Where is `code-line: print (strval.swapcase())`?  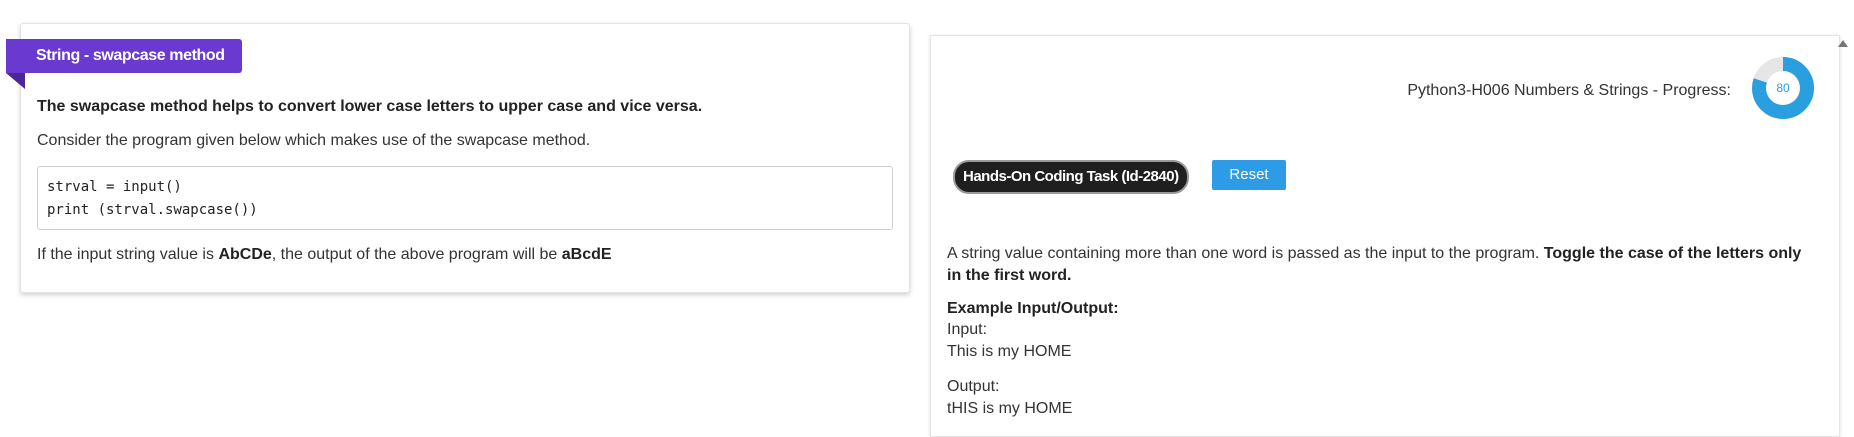 code-line: print (strval.swapcase()) is located at coordinates (152, 210).